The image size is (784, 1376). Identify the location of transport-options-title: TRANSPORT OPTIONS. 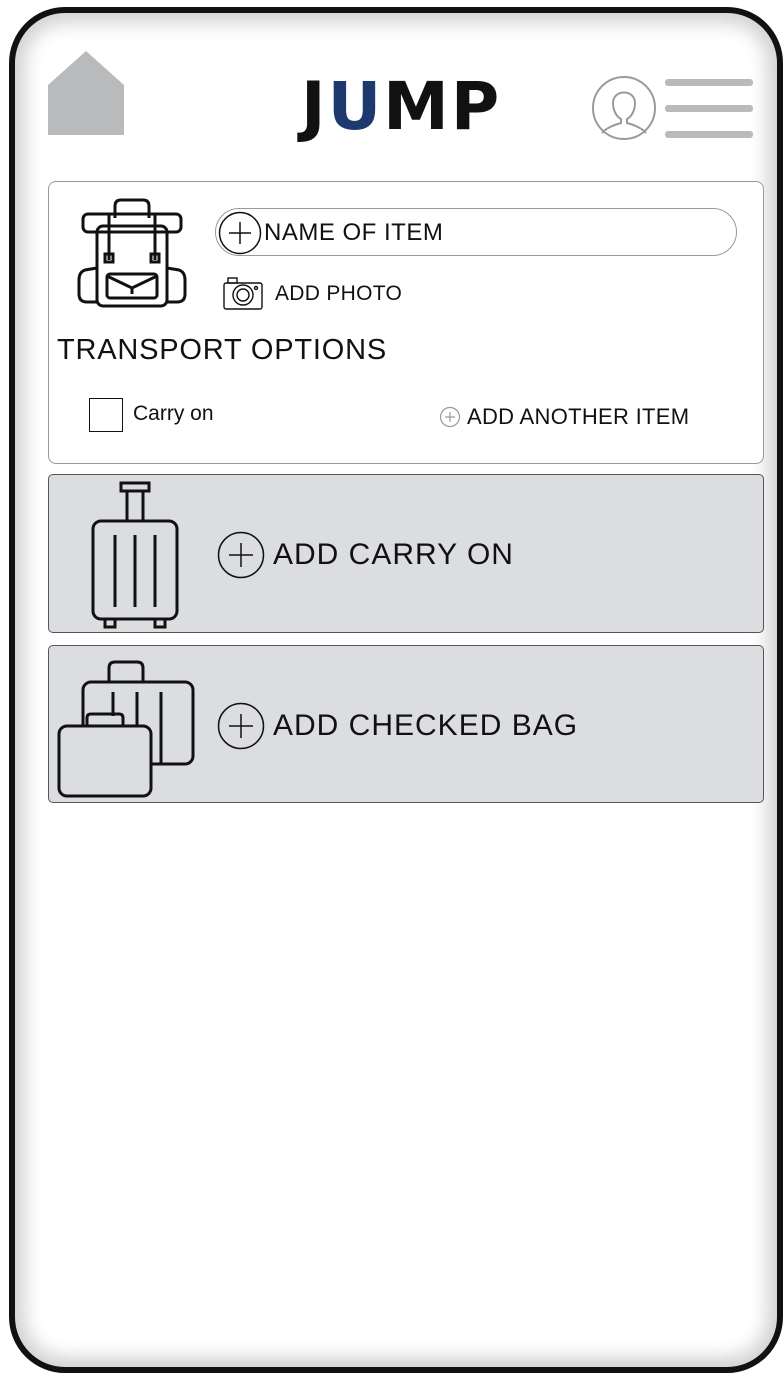
(222, 350).